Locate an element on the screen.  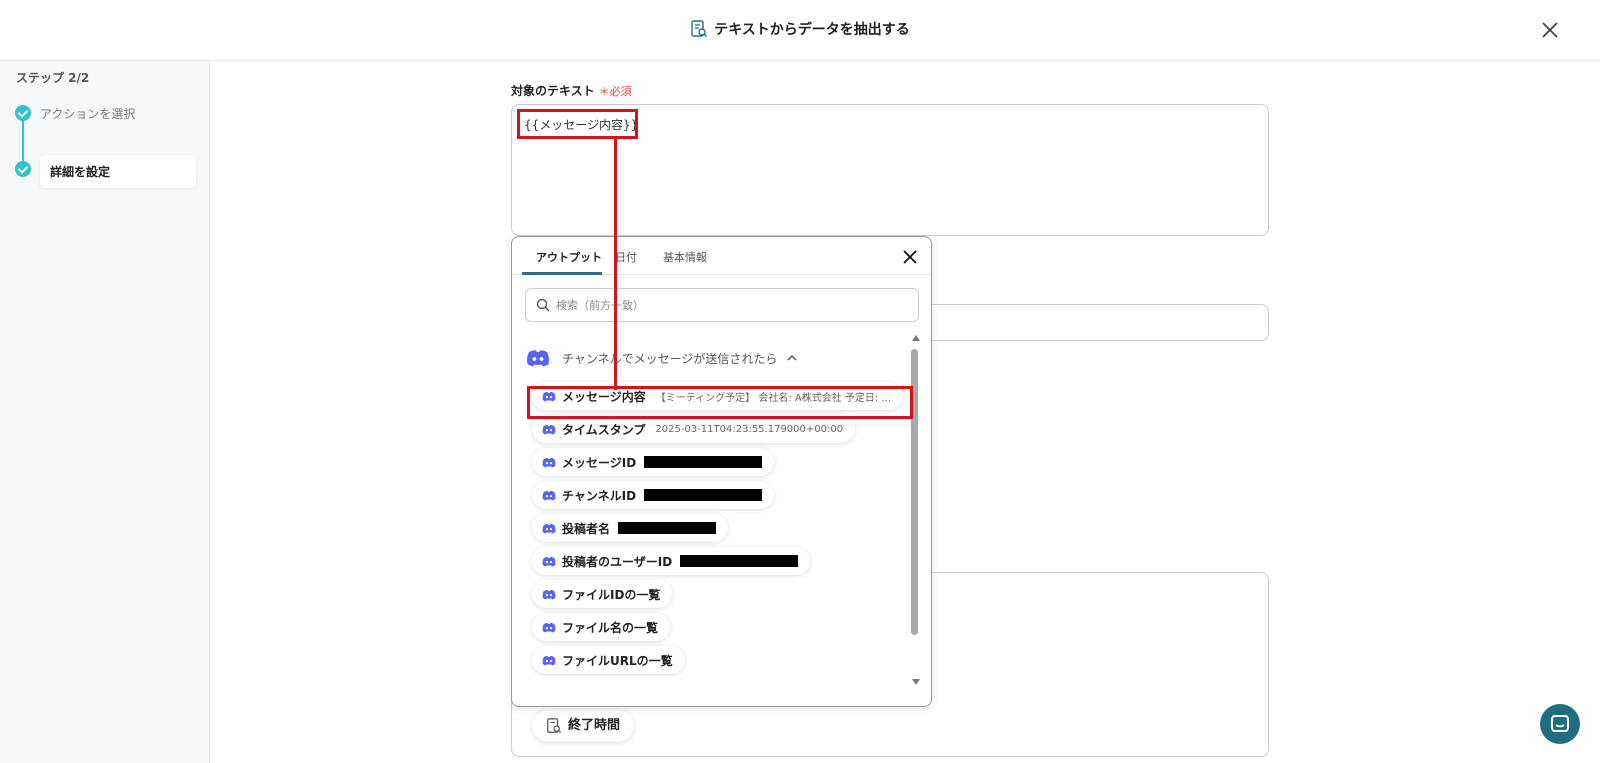
output-item-channel-id: チャンネルID is located at coordinates (653, 495).